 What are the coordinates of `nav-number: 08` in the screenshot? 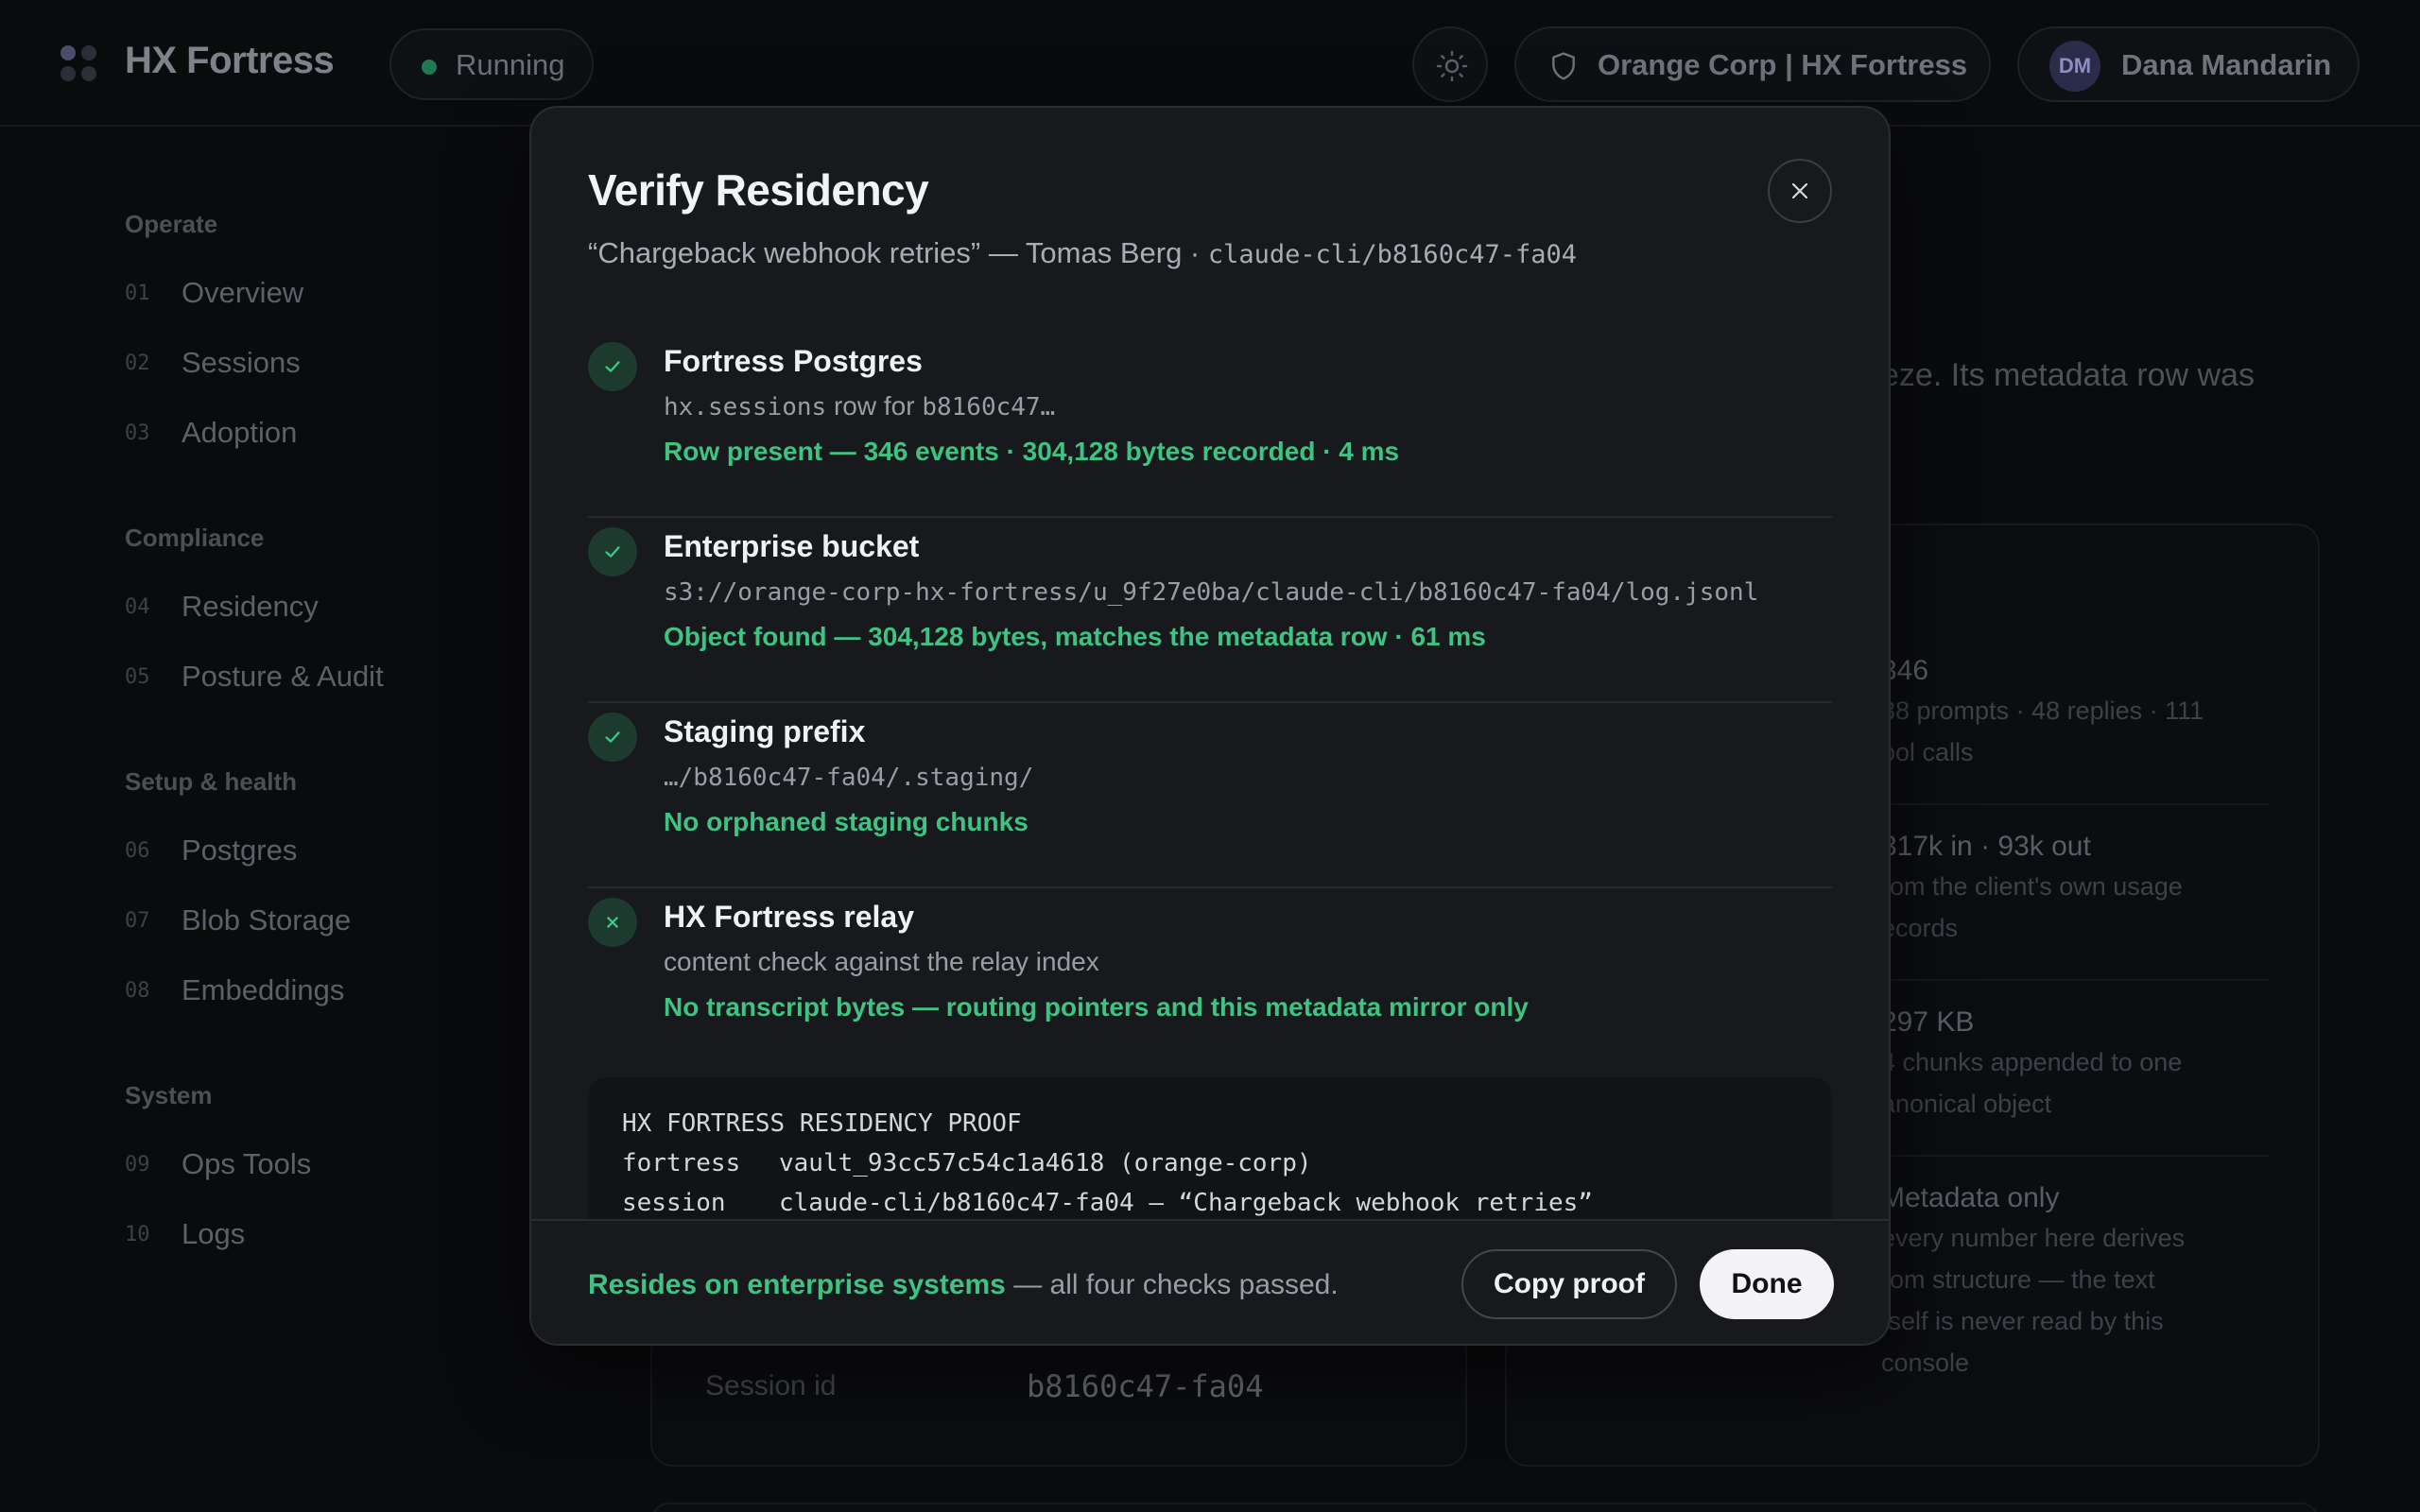 It's located at (137, 991).